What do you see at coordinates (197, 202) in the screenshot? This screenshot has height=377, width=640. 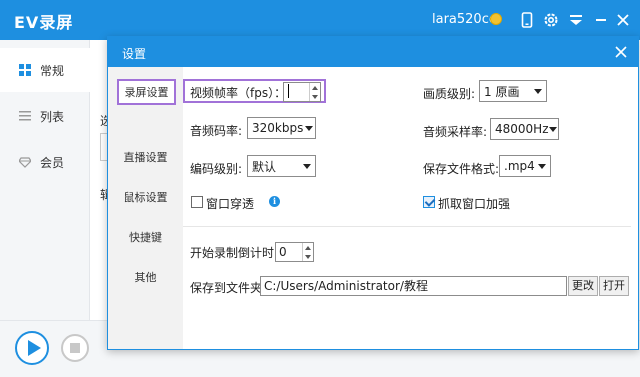 I see `window-through-checkbox` at bounding box center [197, 202].